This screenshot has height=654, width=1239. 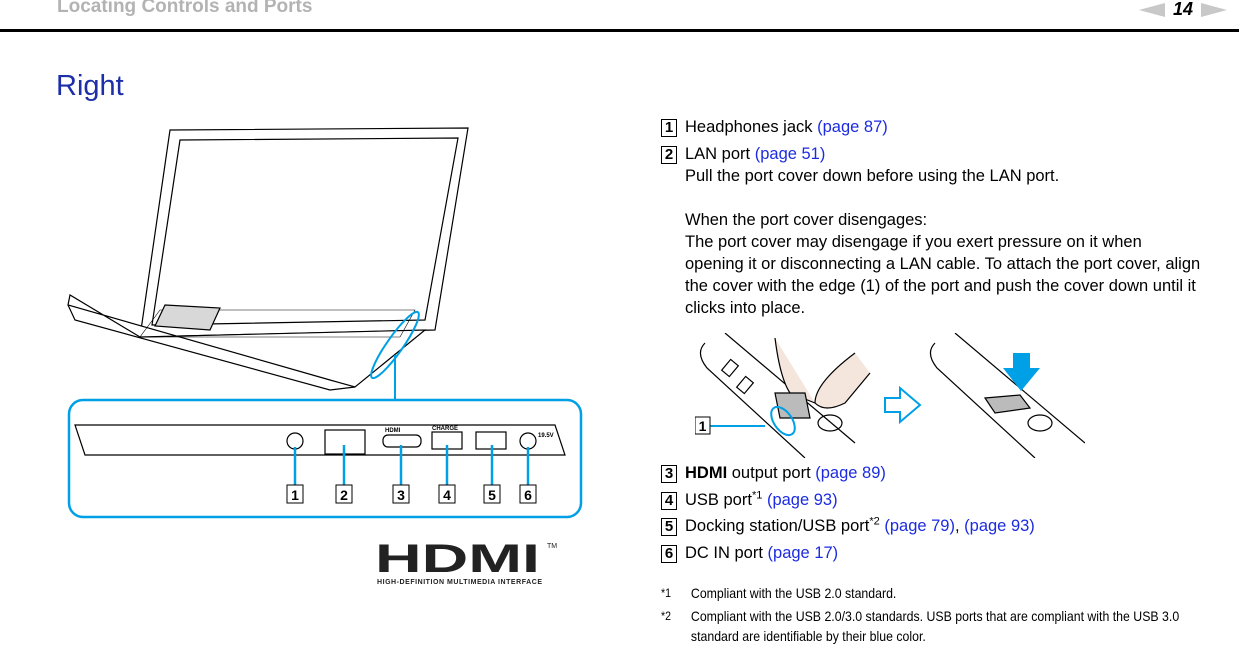 I want to click on item-number: 4, so click(x=669, y=500).